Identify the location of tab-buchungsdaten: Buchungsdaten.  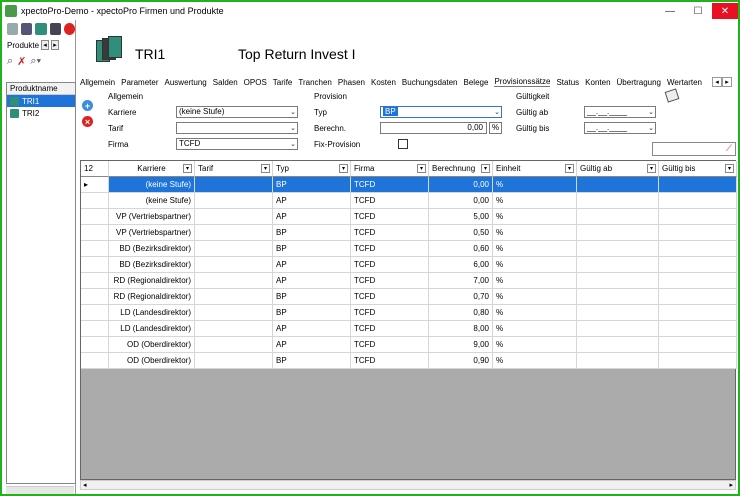
(430, 82).